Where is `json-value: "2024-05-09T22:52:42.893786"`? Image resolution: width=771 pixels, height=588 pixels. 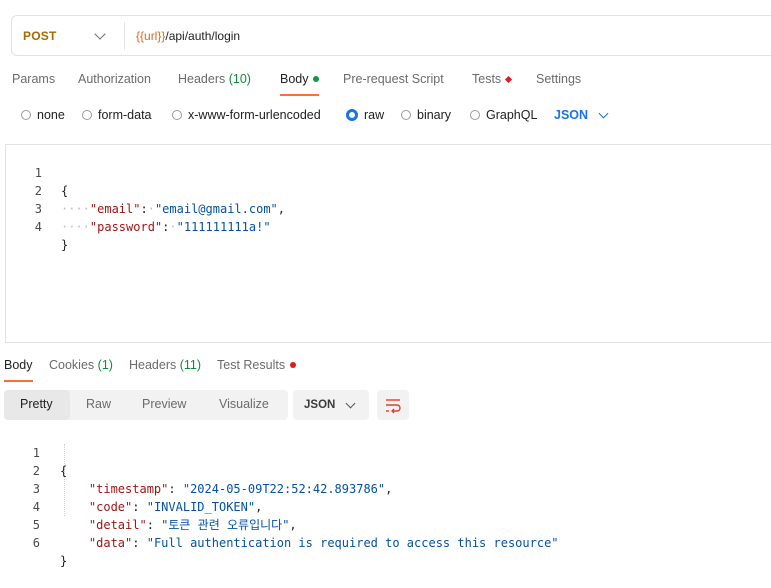 json-value: "2024-05-09T22:52:42.893786" is located at coordinates (284, 489).